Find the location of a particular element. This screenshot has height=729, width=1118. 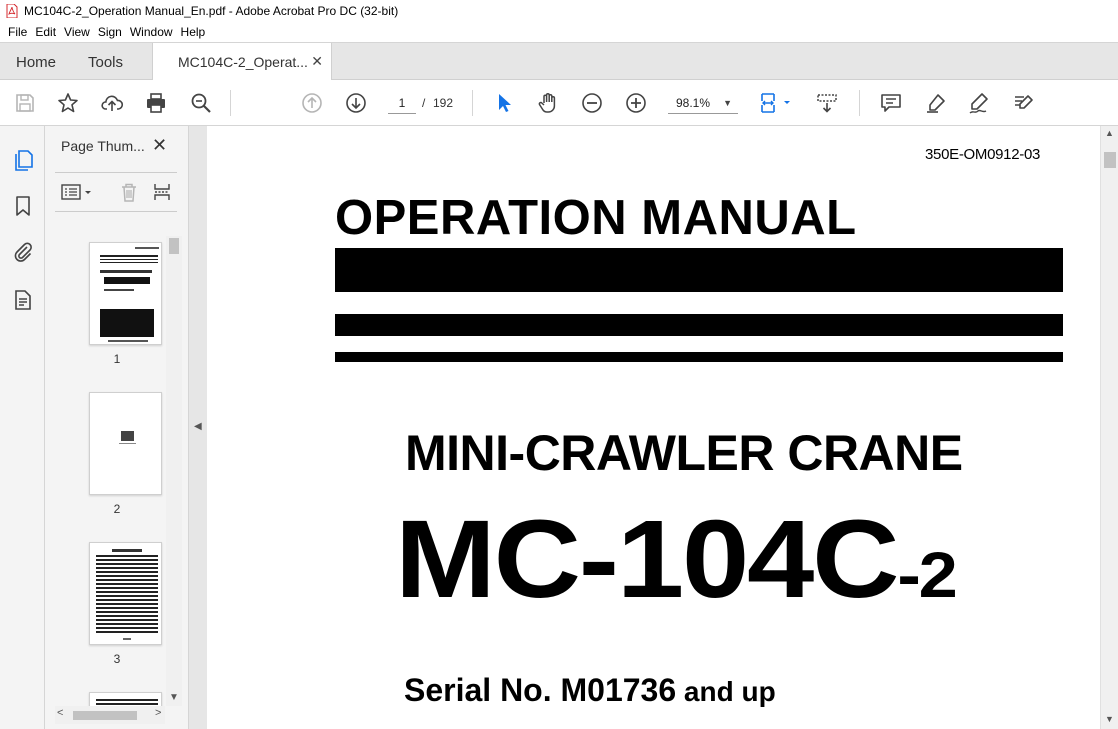

document-heading: OPERATION MANUAL is located at coordinates (596, 218).